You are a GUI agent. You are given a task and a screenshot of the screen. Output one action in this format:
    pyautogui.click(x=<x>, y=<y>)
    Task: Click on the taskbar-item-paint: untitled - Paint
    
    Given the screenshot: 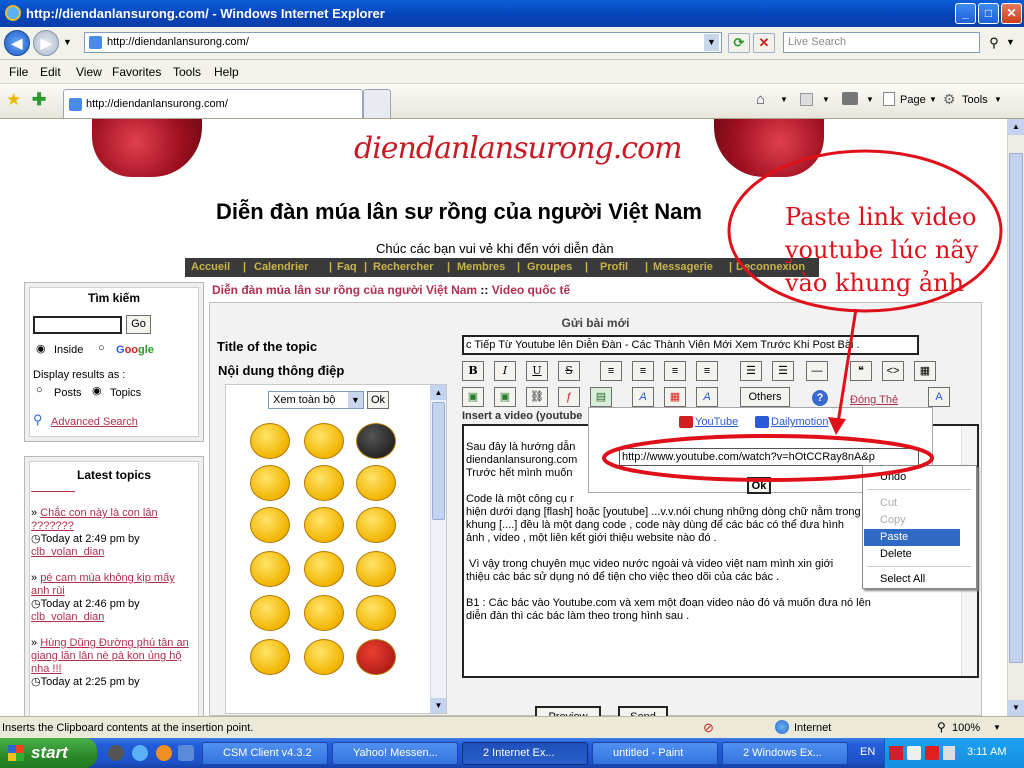 What is the action you would take?
    pyautogui.click(x=655, y=753)
    